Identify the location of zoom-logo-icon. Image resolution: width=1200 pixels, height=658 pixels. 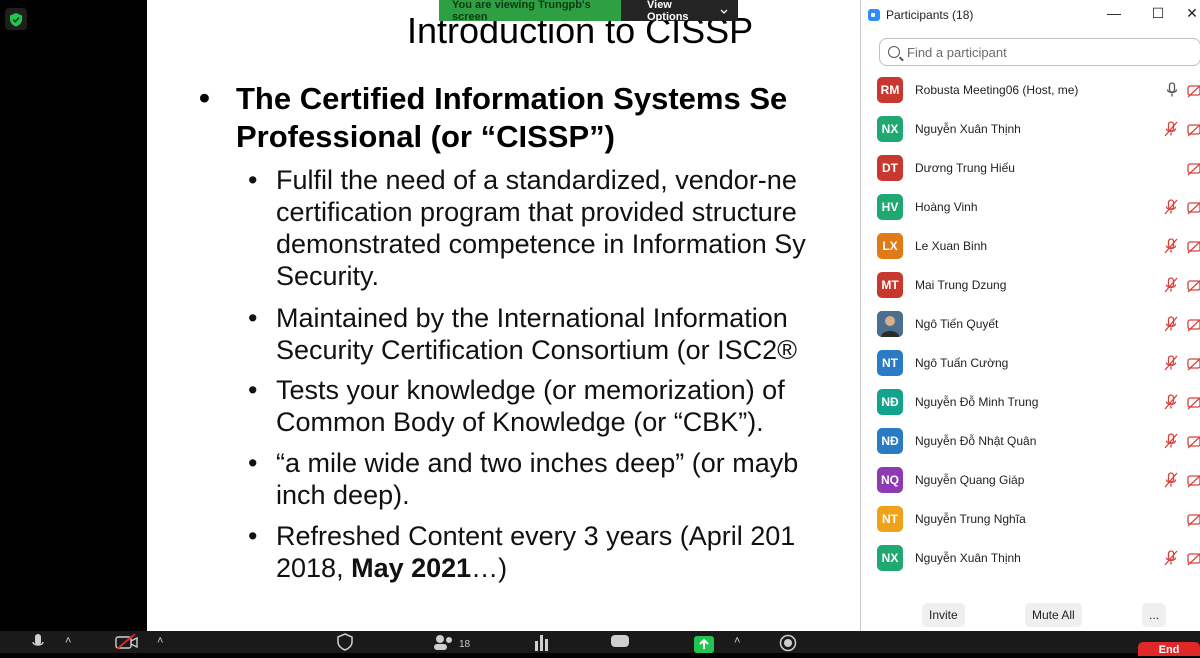
(874, 15).